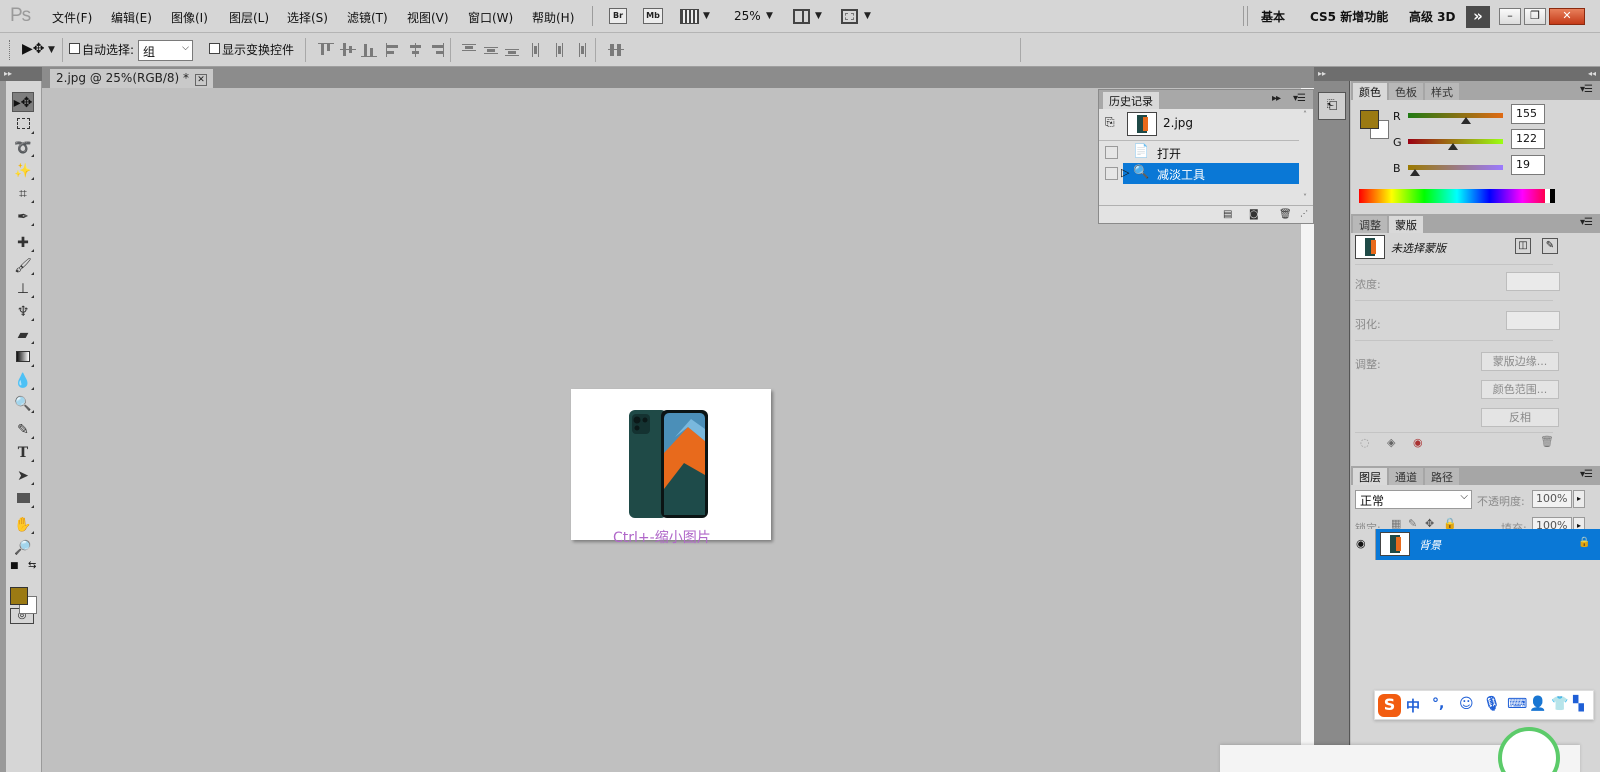 The image size is (1600, 772). Describe the element at coordinates (490, 17) in the screenshot. I see `menu-window: 窗口(W)` at that location.